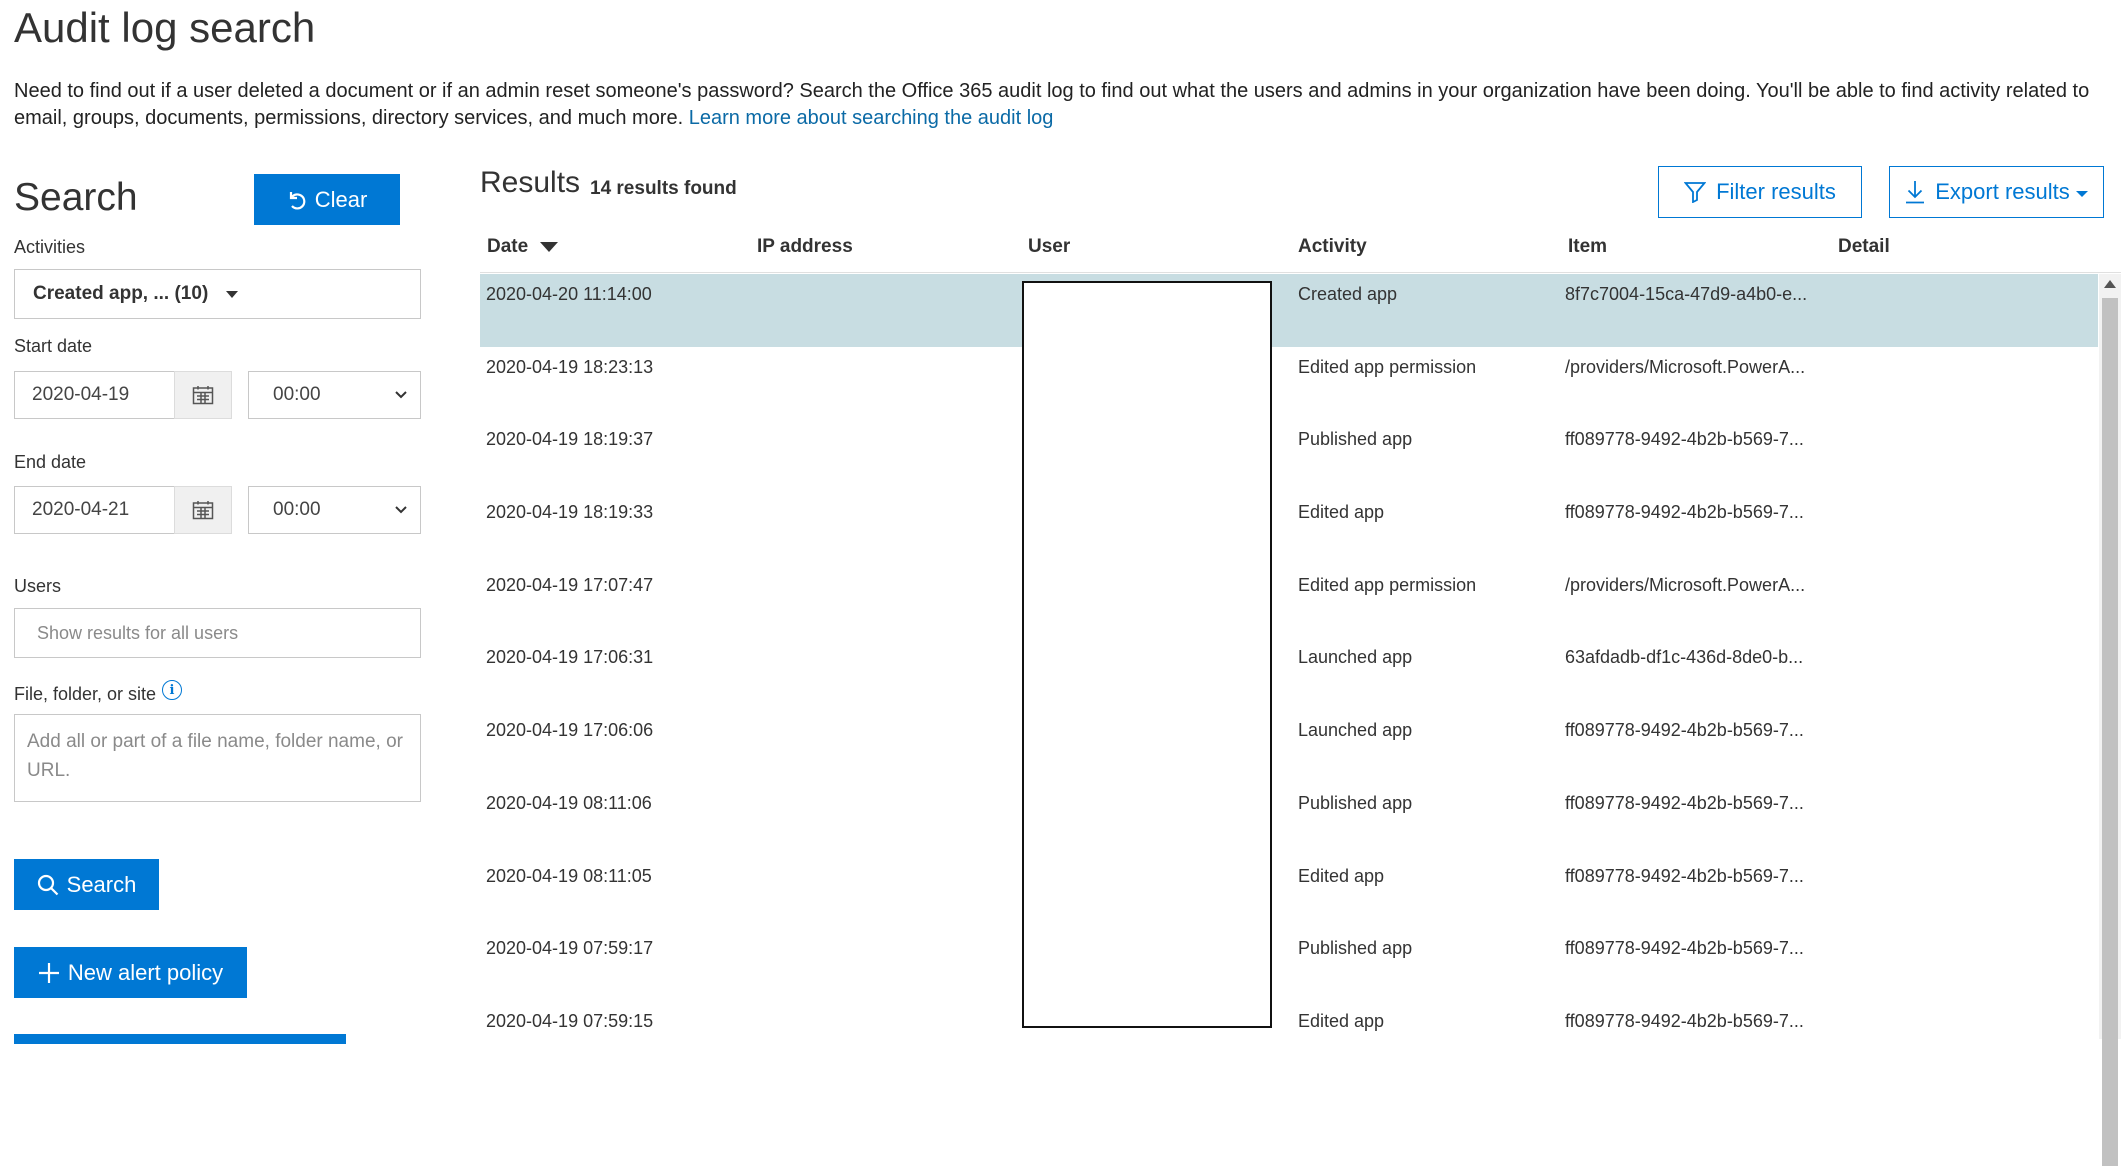 This screenshot has width=2121, height=1166. I want to click on search-button-label: Search, so click(101, 884).